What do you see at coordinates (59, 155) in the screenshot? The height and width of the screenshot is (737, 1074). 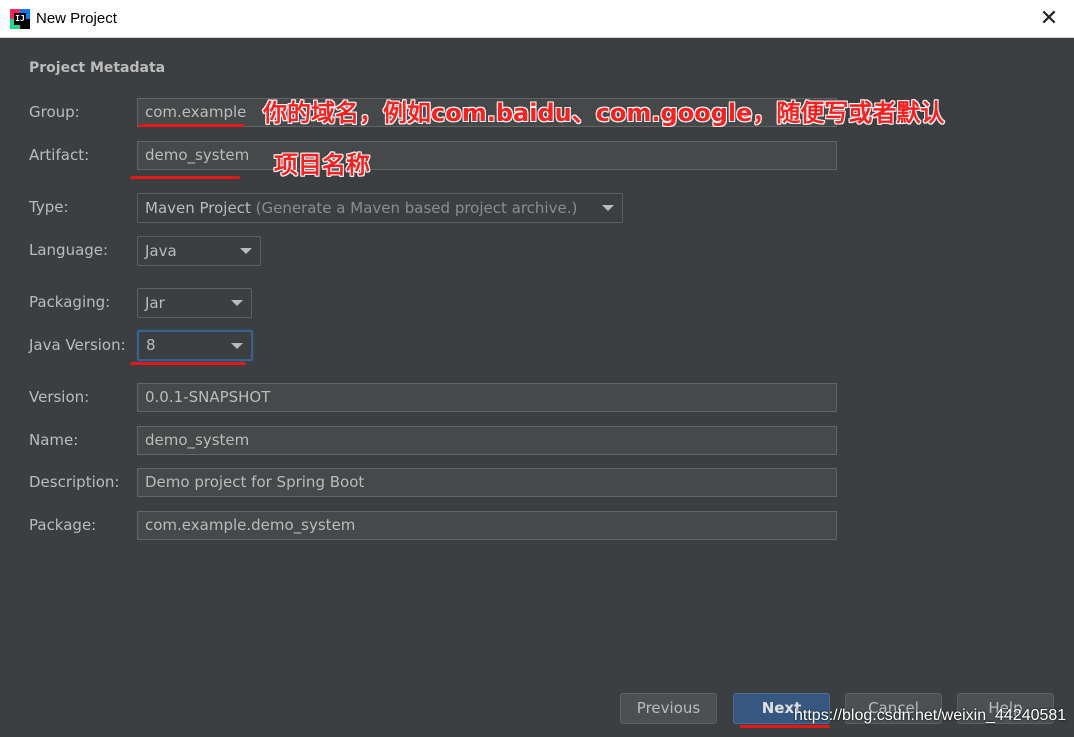 I see `artifact-label: Artifact:` at bounding box center [59, 155].